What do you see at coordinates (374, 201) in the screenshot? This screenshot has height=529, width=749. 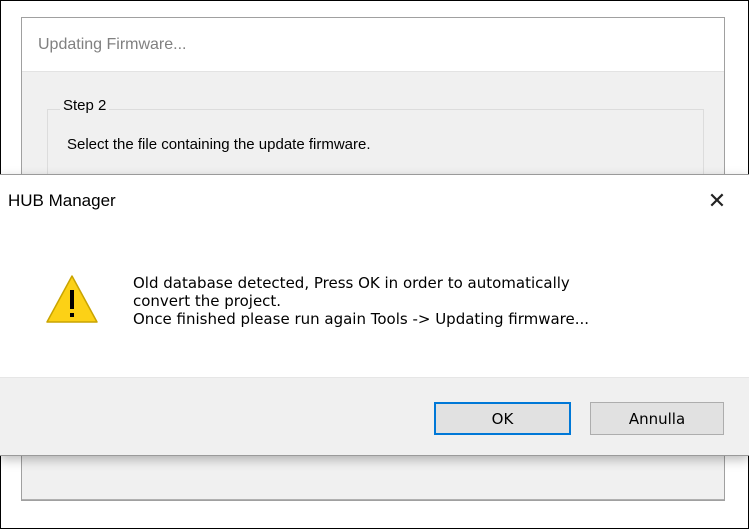 I see `dialog-titlebar: HUB Manager ✕` at bounding box center [374, 201].